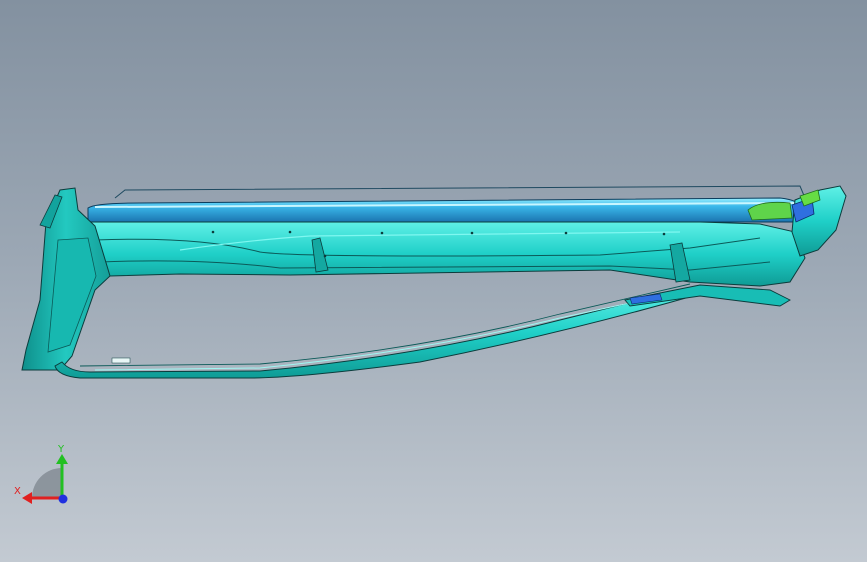  Describe the element at coordinates (47, 483) in the screenshot. I see `triad-quarter-disc` at that location.